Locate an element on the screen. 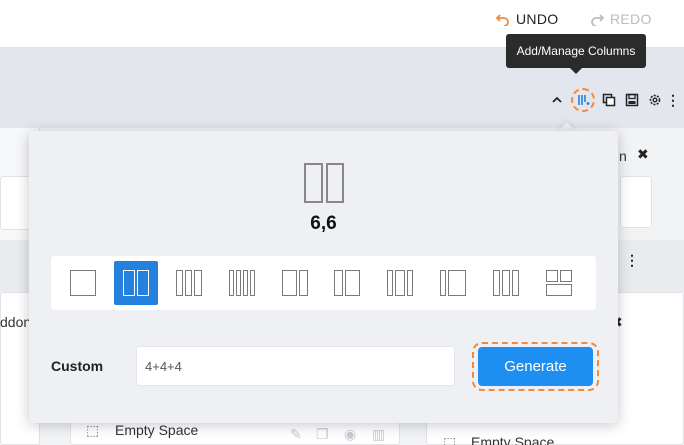  chevron-up-icon is located at coordinates (557, 100).